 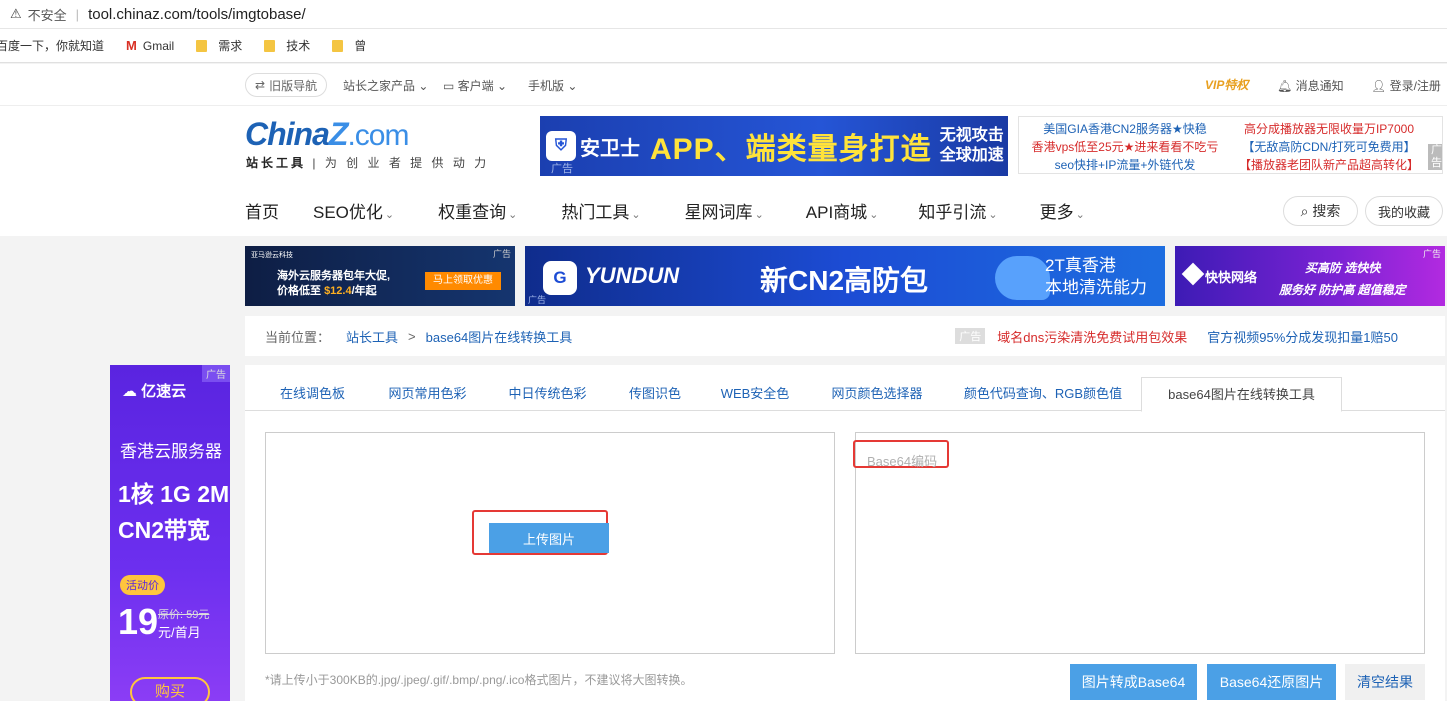 I want to click on text-ad-link: 高分成播放器无限收量万IP7000, so click(x=1329, y=129).